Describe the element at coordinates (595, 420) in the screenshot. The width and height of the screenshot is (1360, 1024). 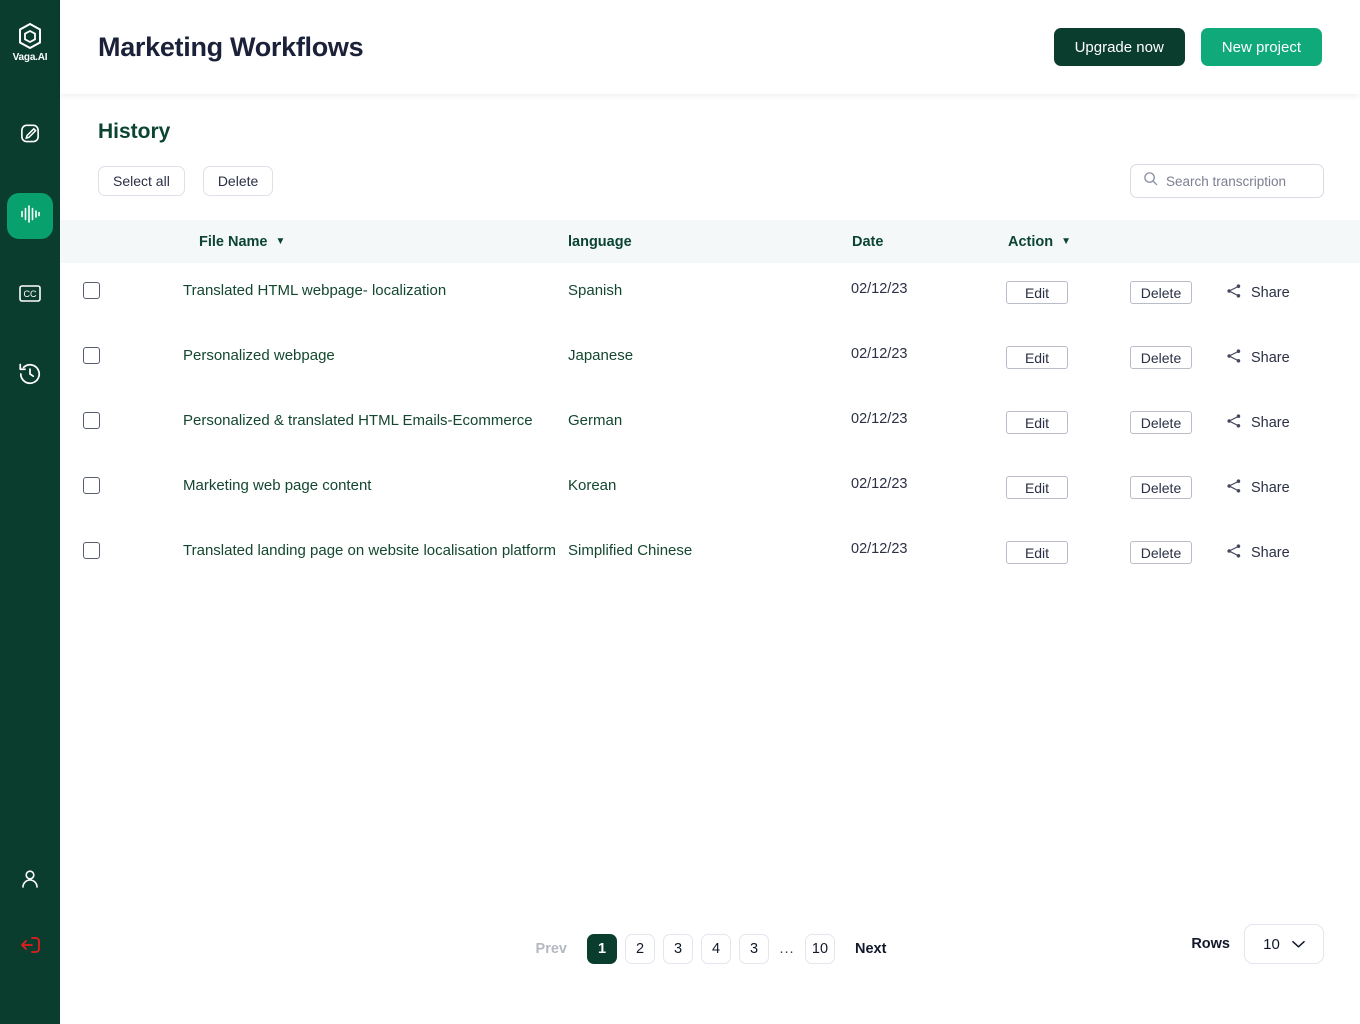
I see `row-language: German` at that location.